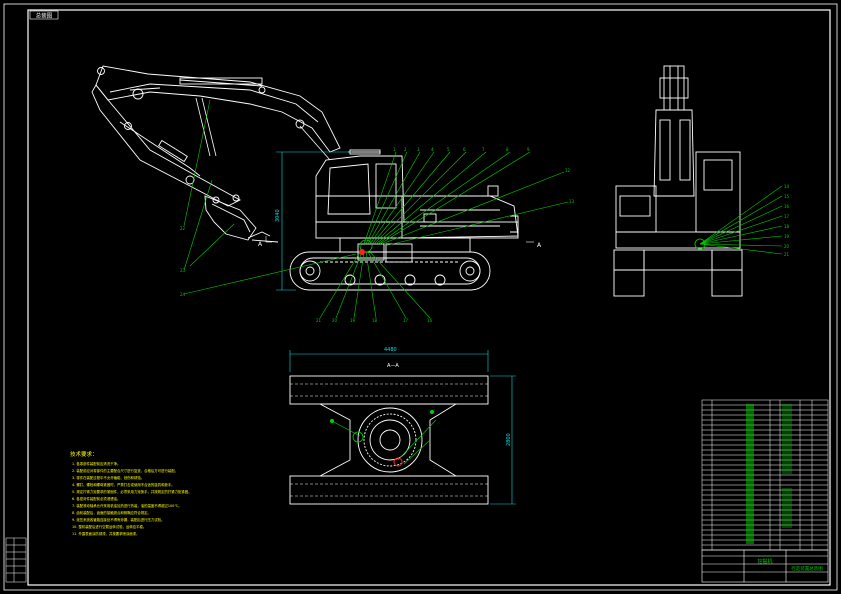  Describe the element at coordinates (109, 526) in the screenshot. I see `note-item: 10. 整机装配后进行空载运转试验，运转应平稳。` at that location.